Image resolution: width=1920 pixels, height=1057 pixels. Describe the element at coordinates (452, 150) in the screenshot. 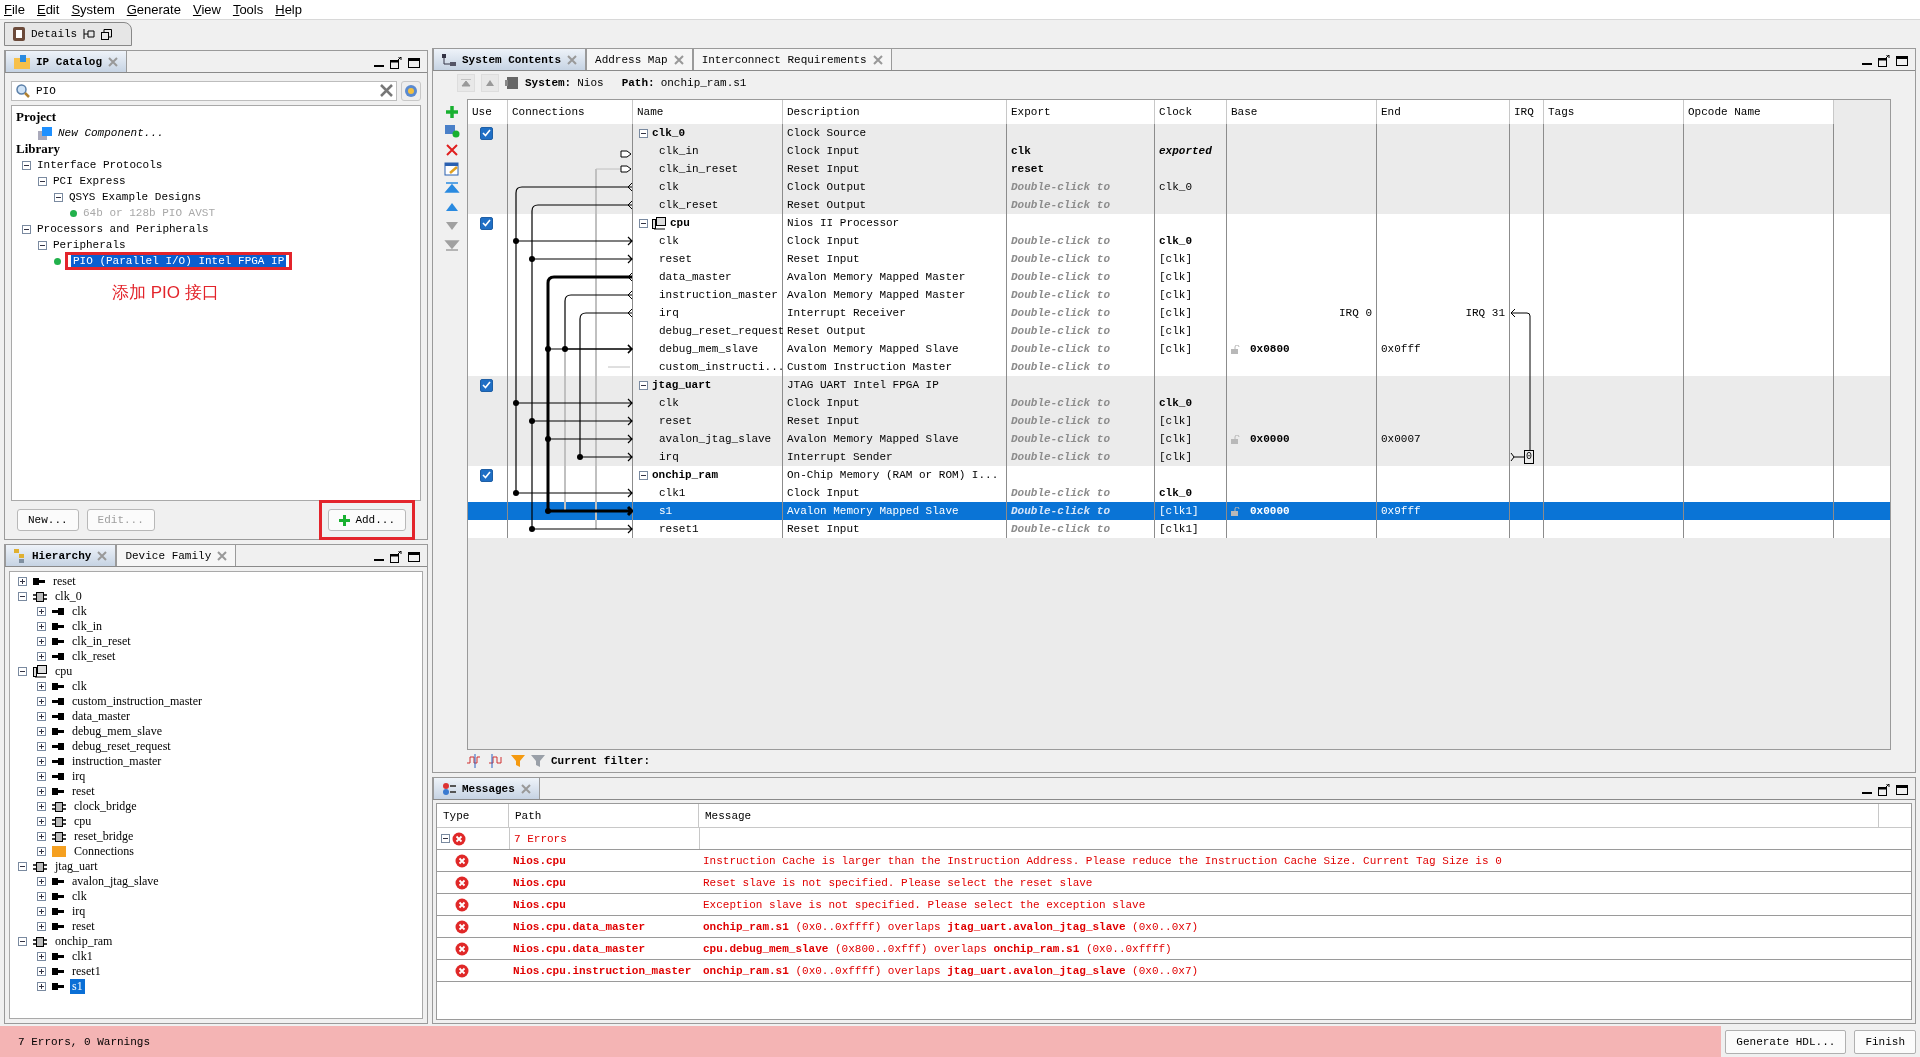

I see `remove-icon` at that location.